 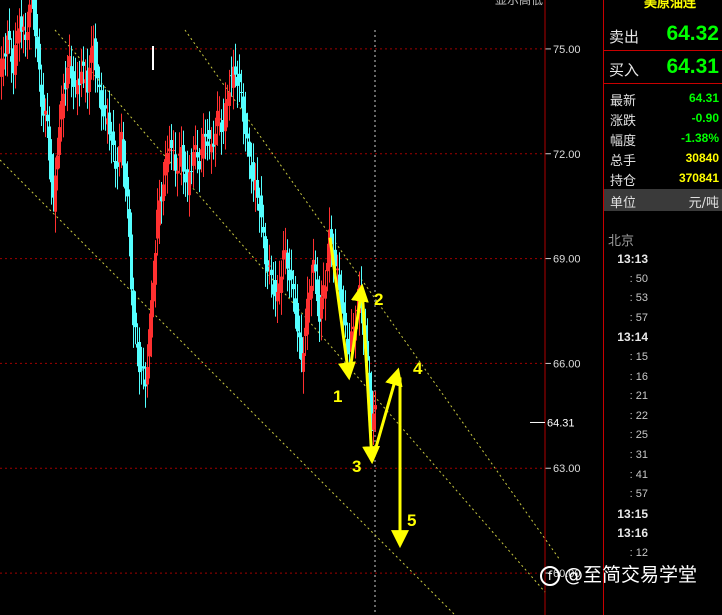 I want to click on y-tick-label: 75.00, so click(x=567, y=50).